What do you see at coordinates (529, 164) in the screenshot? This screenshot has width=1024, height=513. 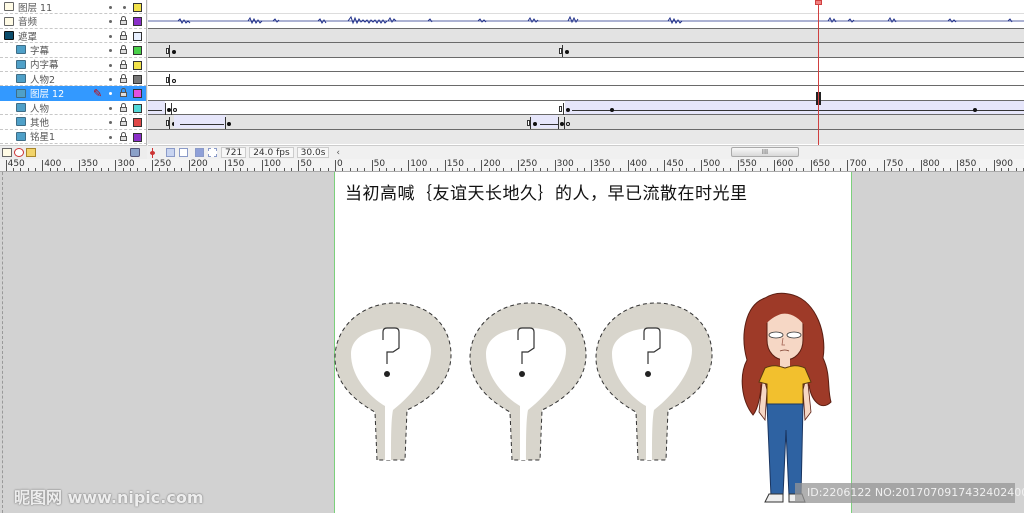 I see `ruler-label: 250` at bounding box center [529, 164].